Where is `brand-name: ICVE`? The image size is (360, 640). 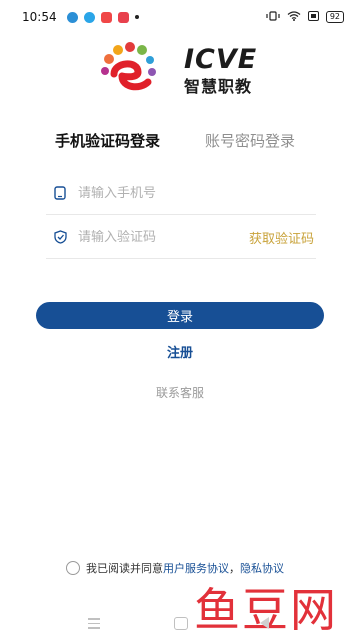
brand-name: ICVE is located at coordinates (221, 59).